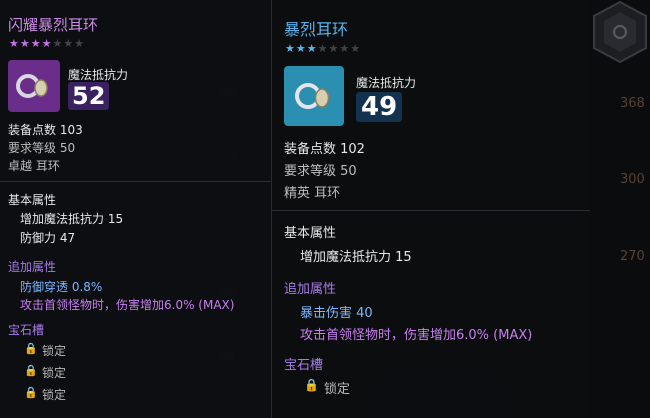  What do you see at coordinates (53, 25) in the screenshot?
I see `item-title: 闪耀暴烈耳环` at bounding box center [53, 25].